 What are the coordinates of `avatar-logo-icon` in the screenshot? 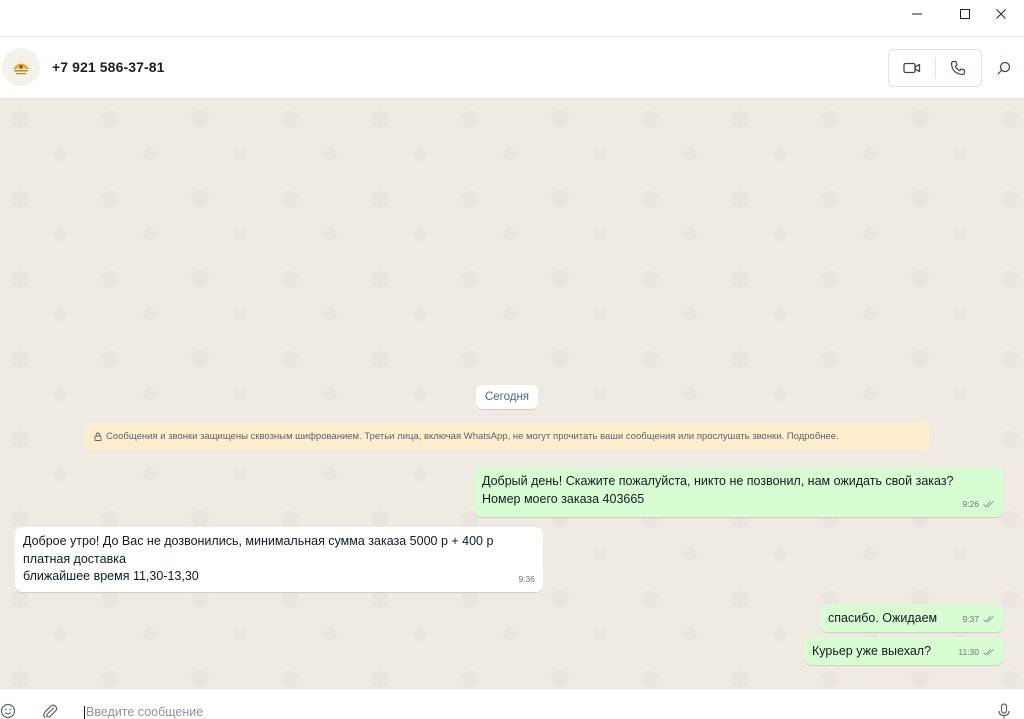 It's located at (21, 69).